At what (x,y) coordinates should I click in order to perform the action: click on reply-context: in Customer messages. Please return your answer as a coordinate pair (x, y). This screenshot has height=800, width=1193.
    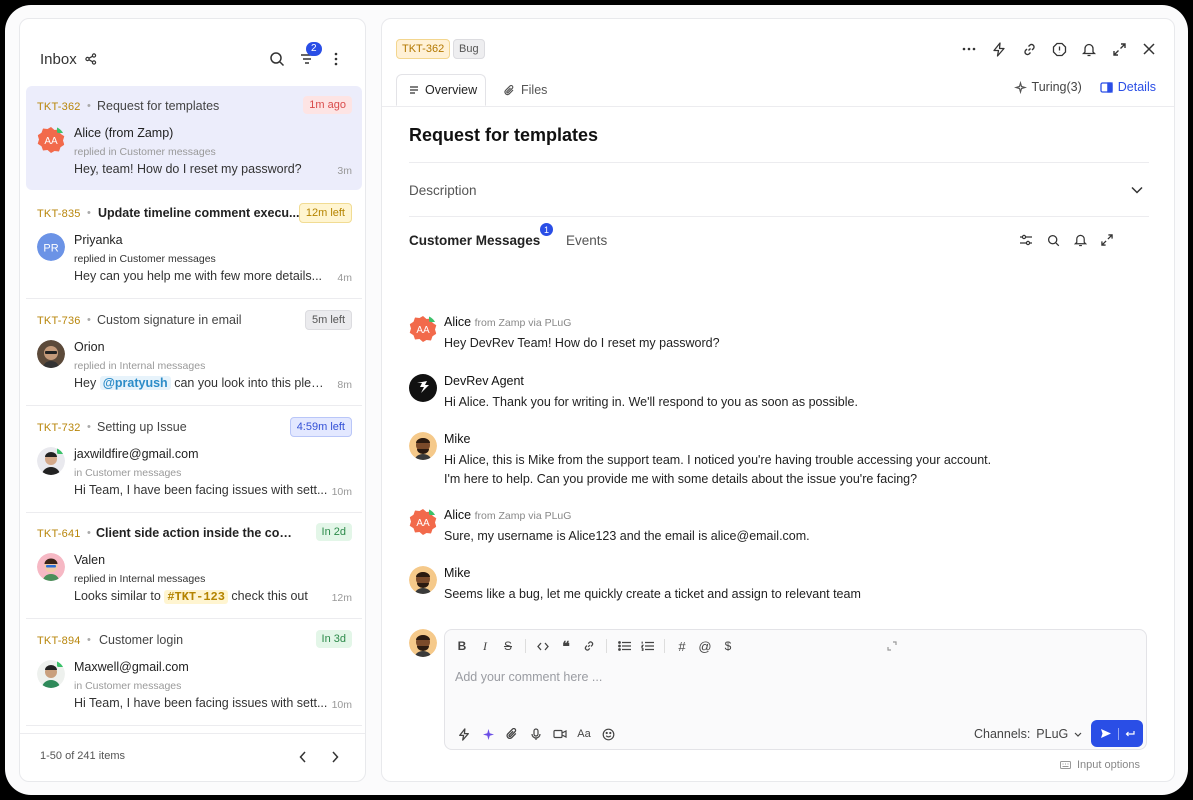
    Looking at the image, I should click on (128, 686).